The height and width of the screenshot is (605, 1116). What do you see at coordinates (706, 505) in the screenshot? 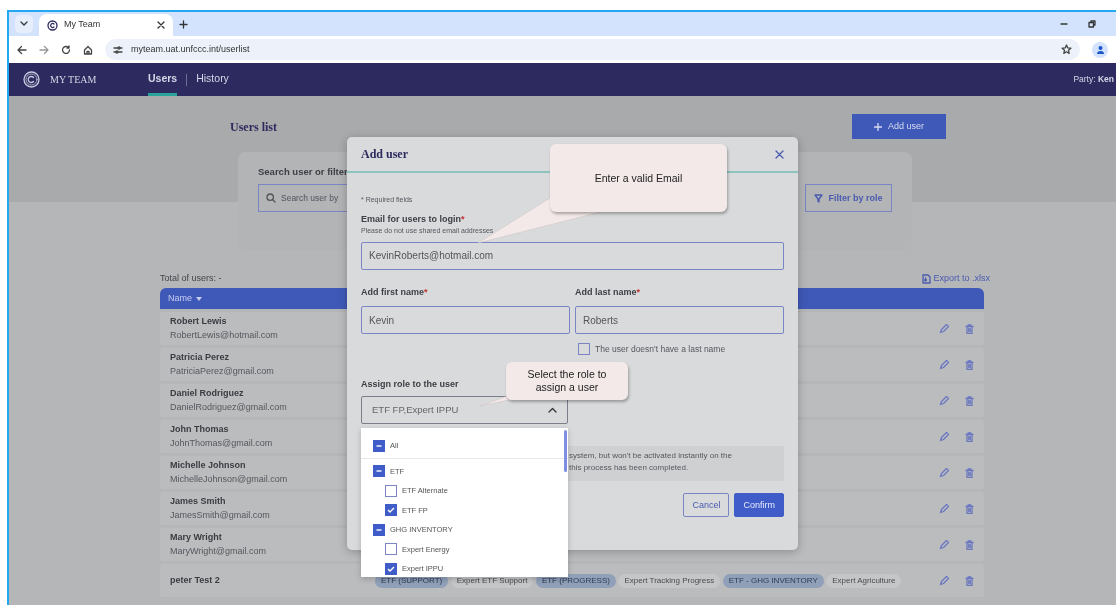
I see `cancel-button: Cancel` at bounding box center [706, 505].